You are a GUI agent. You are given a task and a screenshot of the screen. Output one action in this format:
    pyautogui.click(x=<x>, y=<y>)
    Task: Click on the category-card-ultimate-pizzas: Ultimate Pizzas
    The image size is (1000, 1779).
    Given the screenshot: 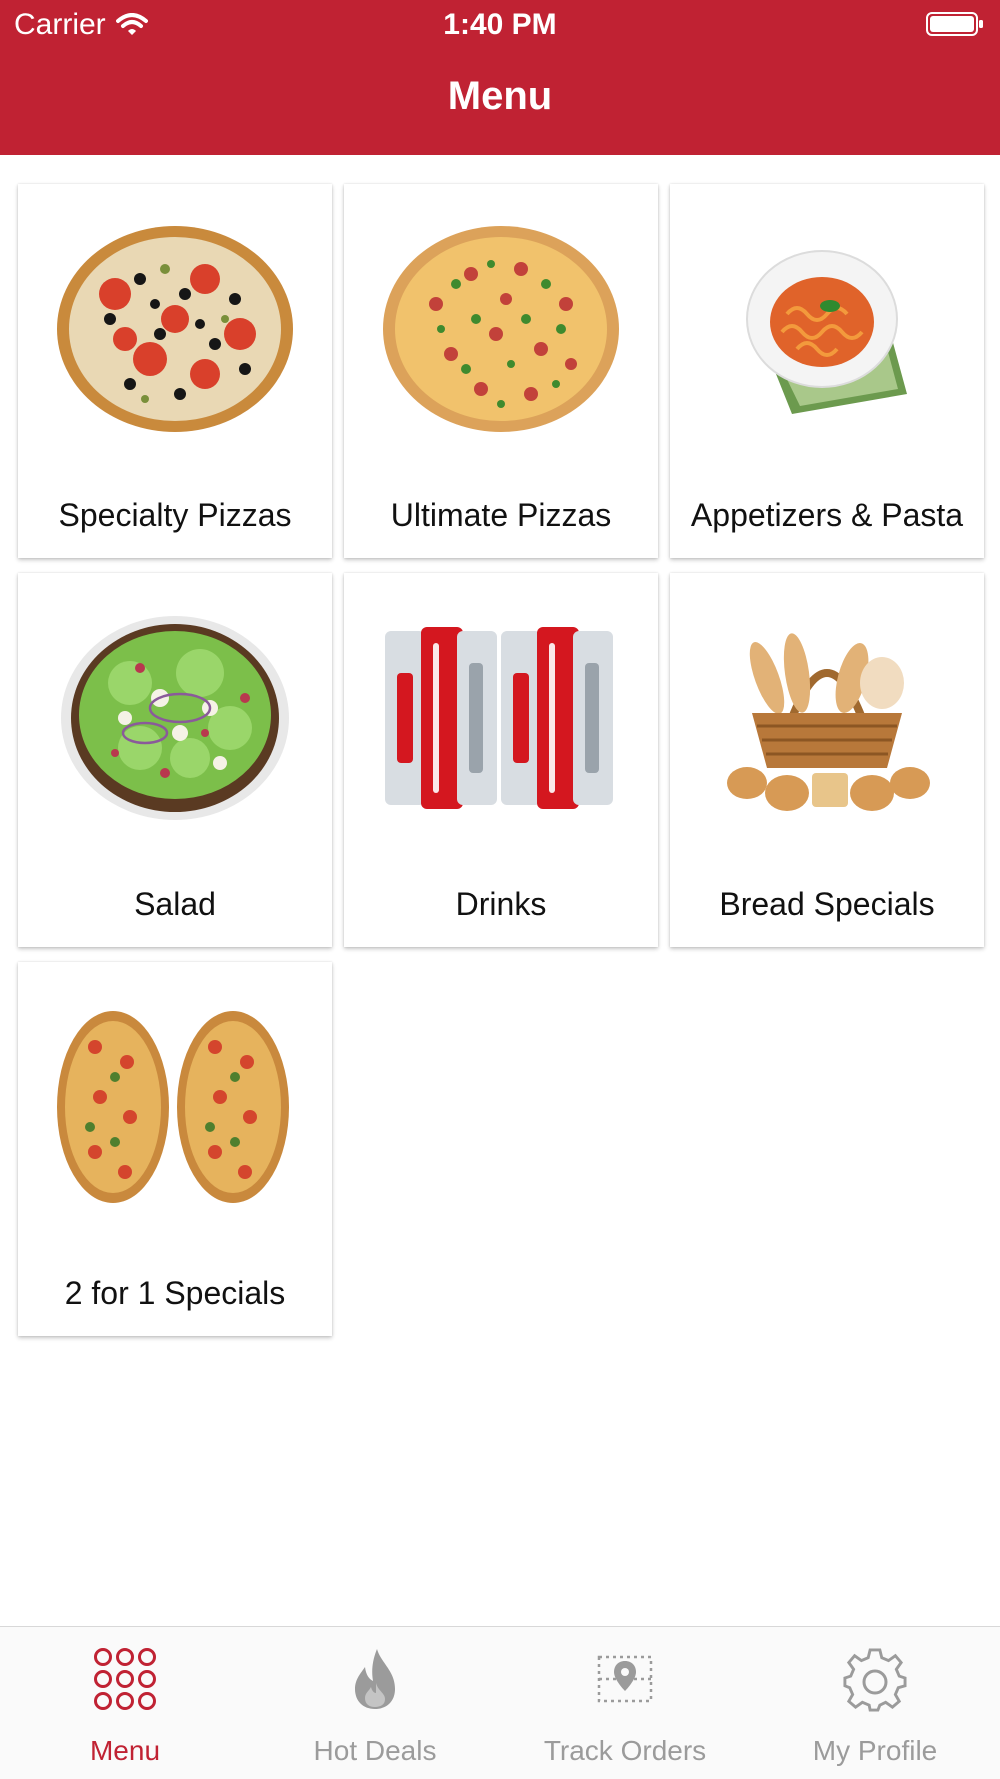 What is the action you would take?
    pyautogui.click(x=501, y=371)
    